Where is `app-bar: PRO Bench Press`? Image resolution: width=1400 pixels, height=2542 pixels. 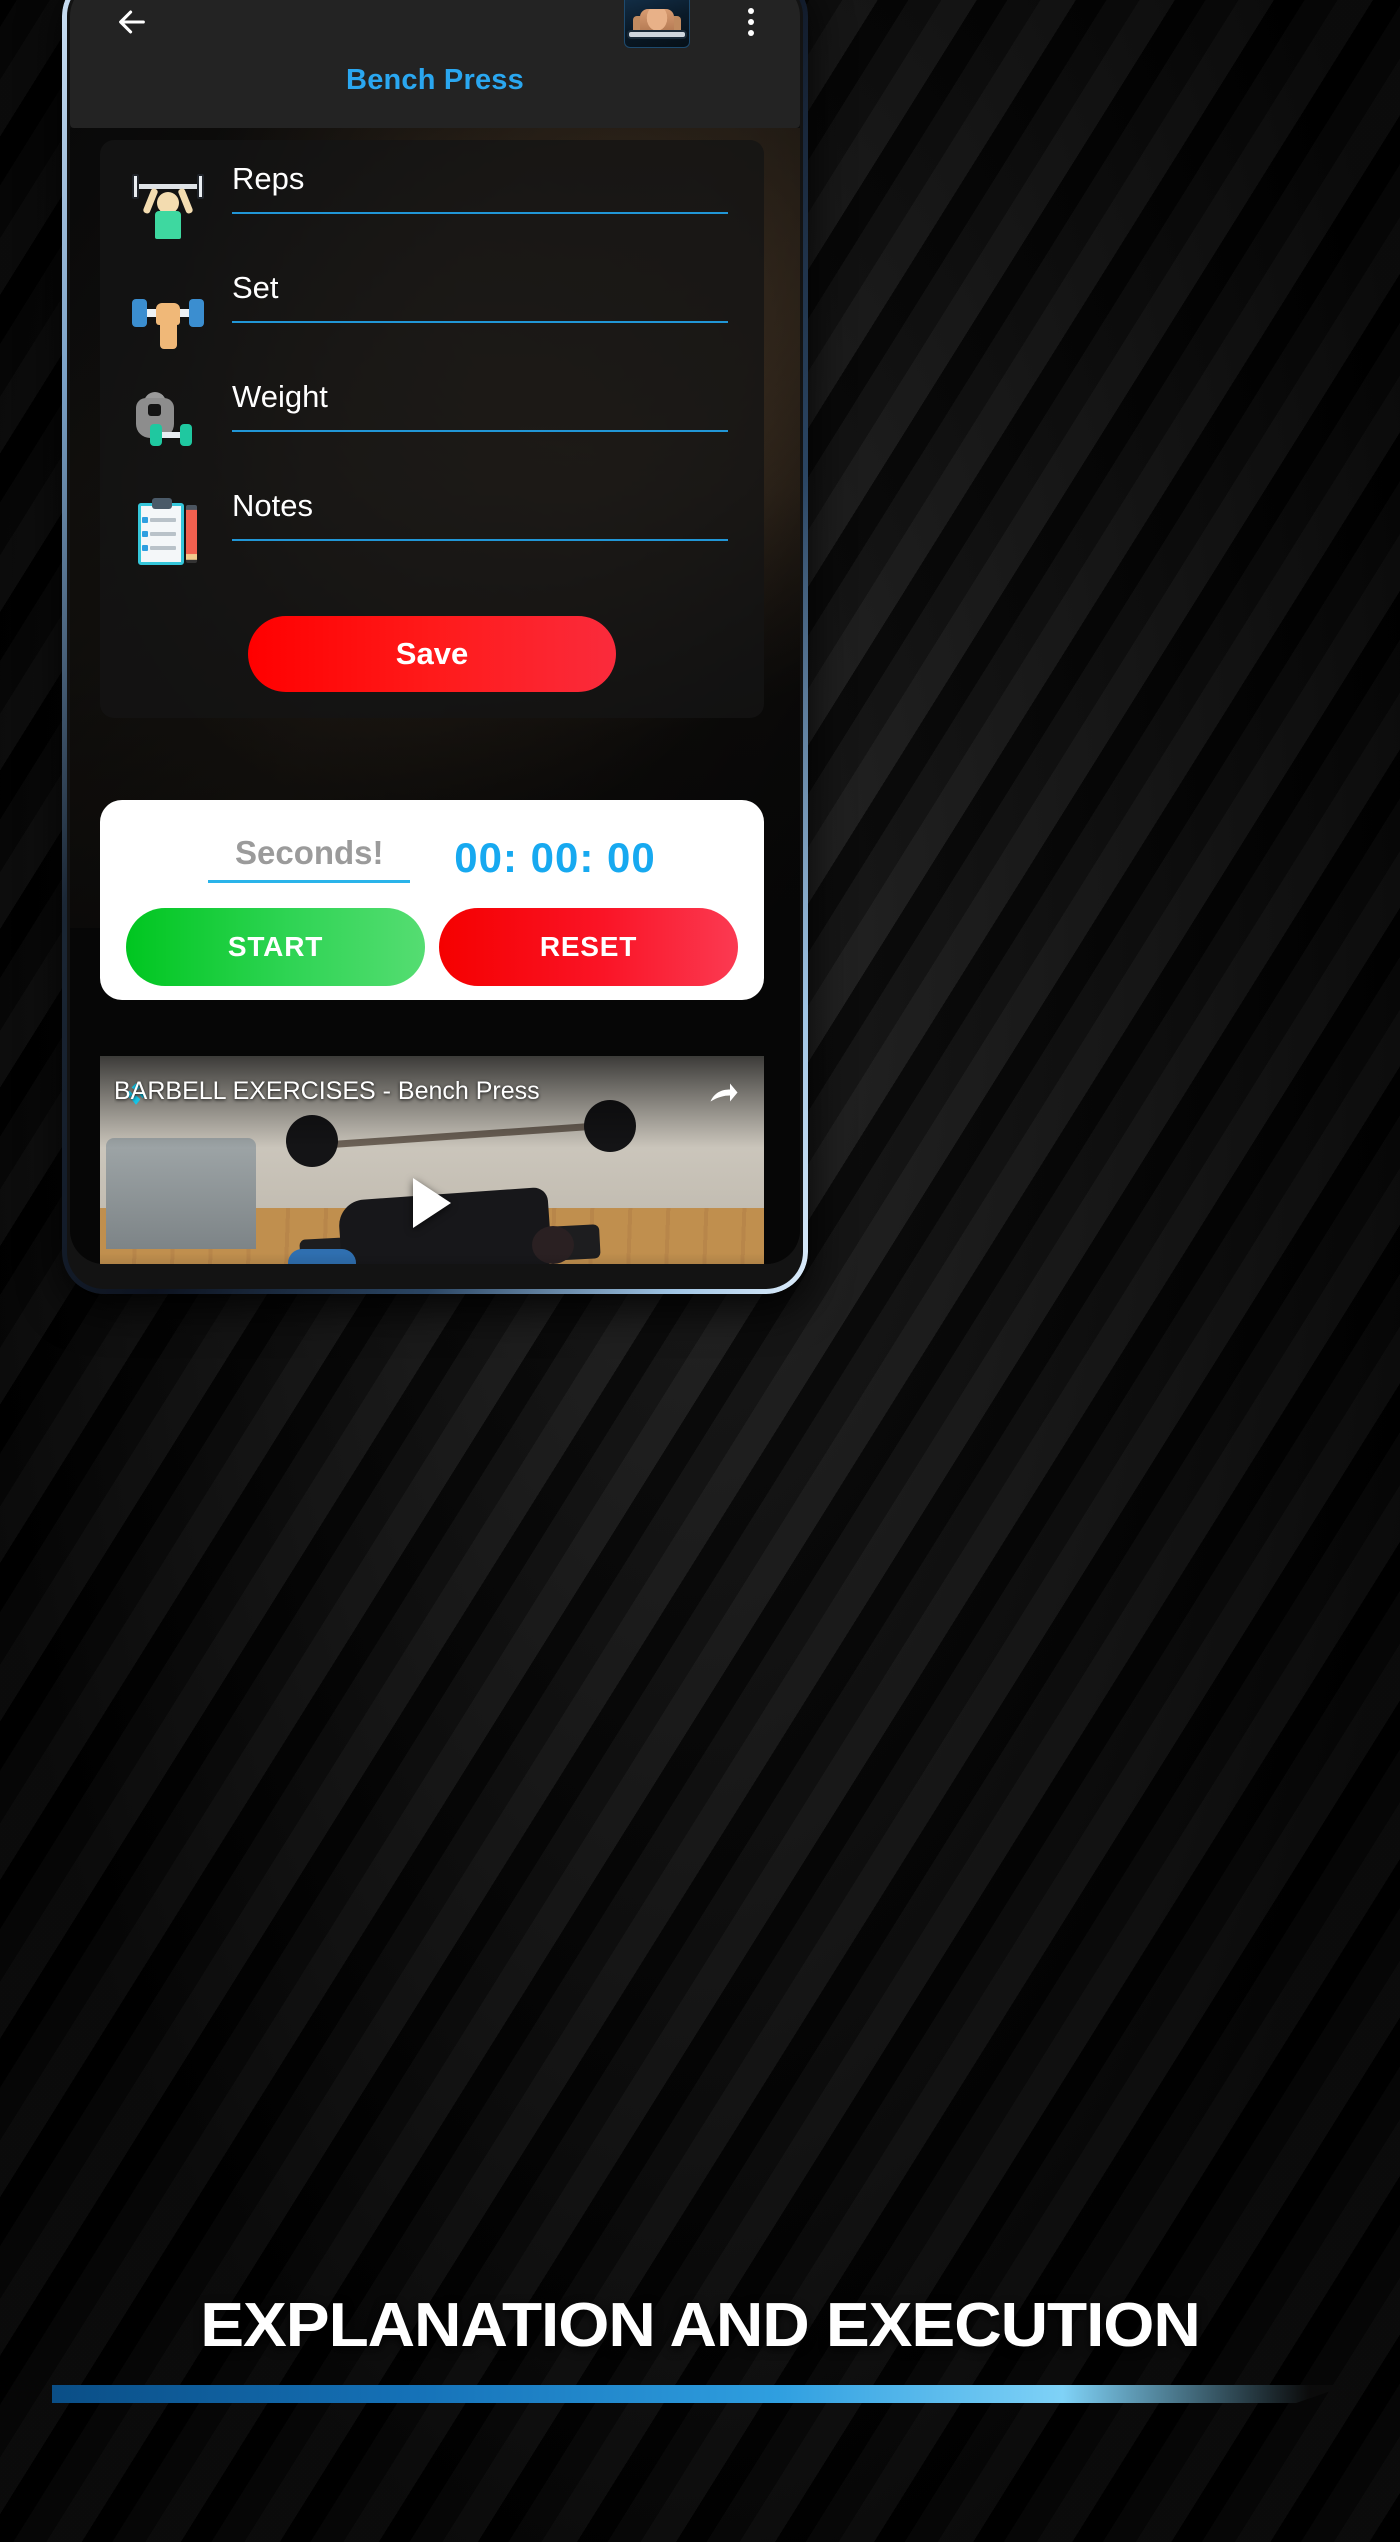
app-bar: PRO Bench Press is located at coordinates (435, 64).